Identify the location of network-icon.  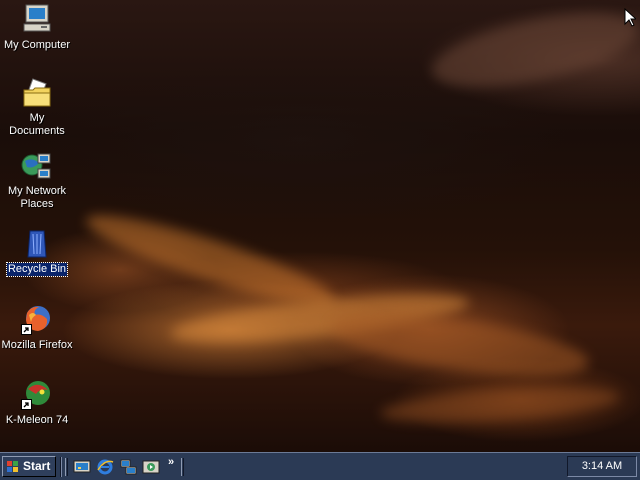
(128, 467).